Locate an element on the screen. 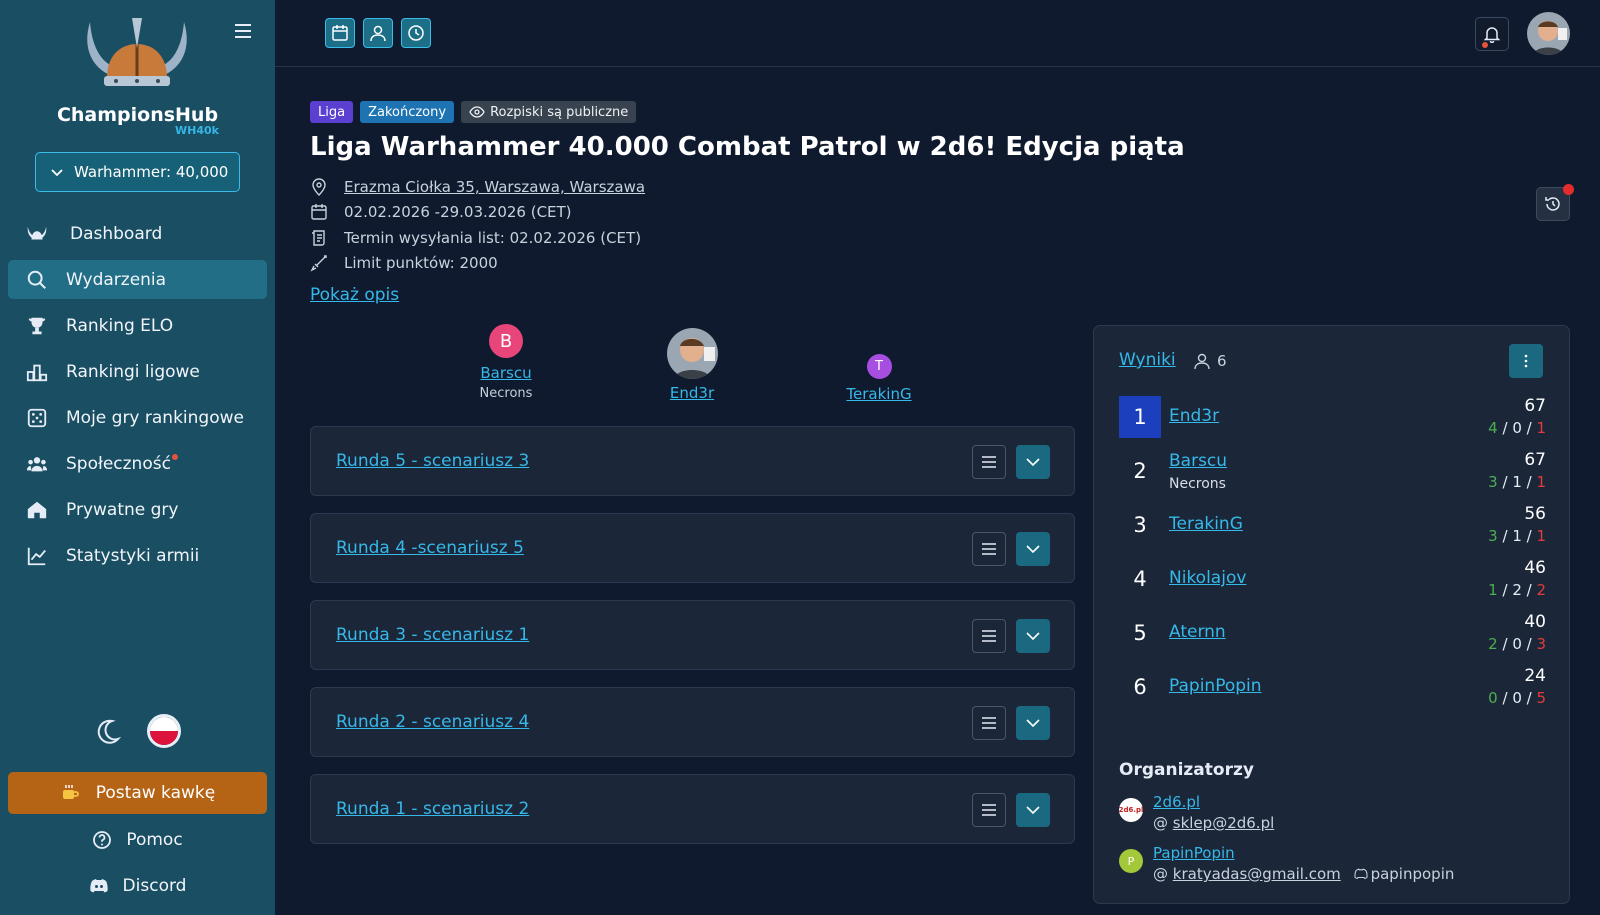 Image resolution: width=1600 pixels, height=915 pixels. organizer-email: sklep@2d6.pl is located at coordinates (1223, 823).